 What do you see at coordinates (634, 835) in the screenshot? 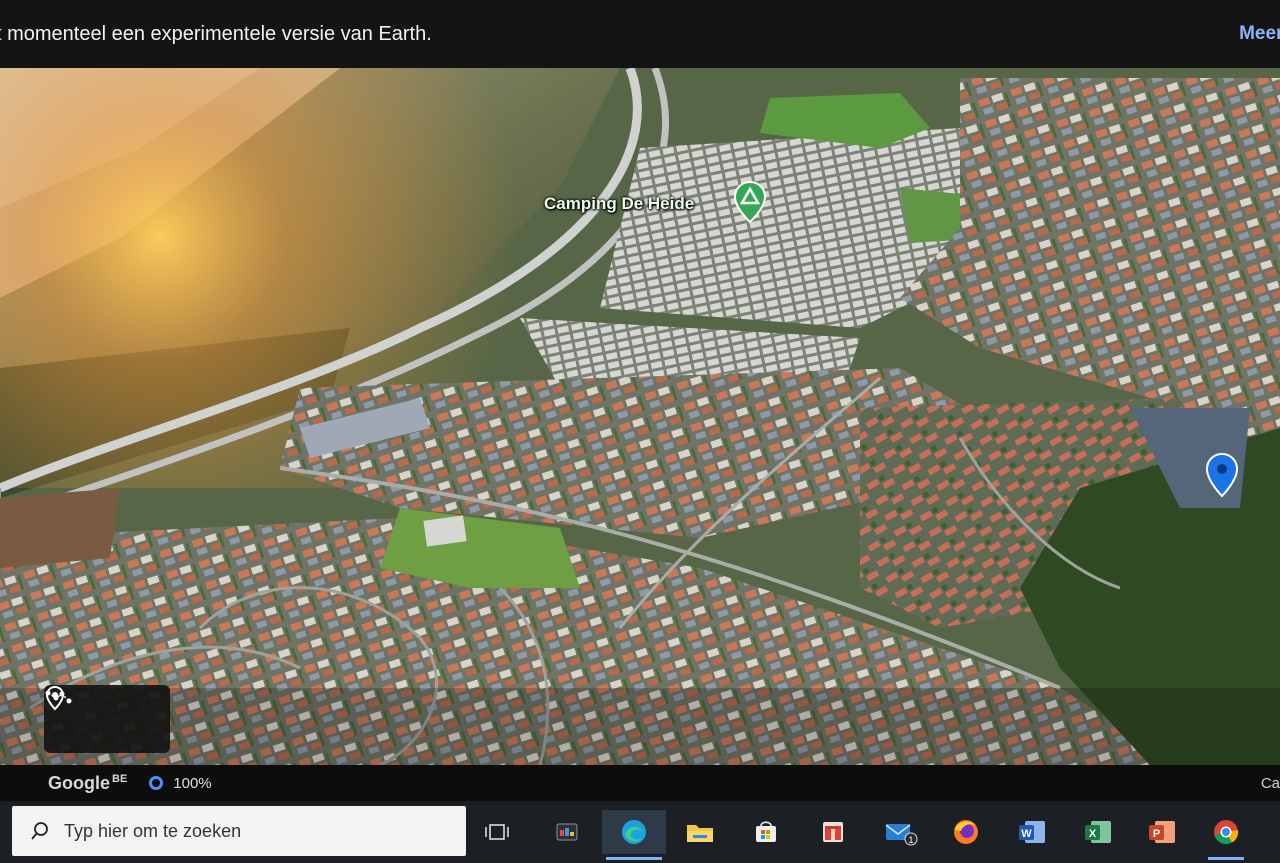
I see `edge-icon` at bounding box center [634, 835].